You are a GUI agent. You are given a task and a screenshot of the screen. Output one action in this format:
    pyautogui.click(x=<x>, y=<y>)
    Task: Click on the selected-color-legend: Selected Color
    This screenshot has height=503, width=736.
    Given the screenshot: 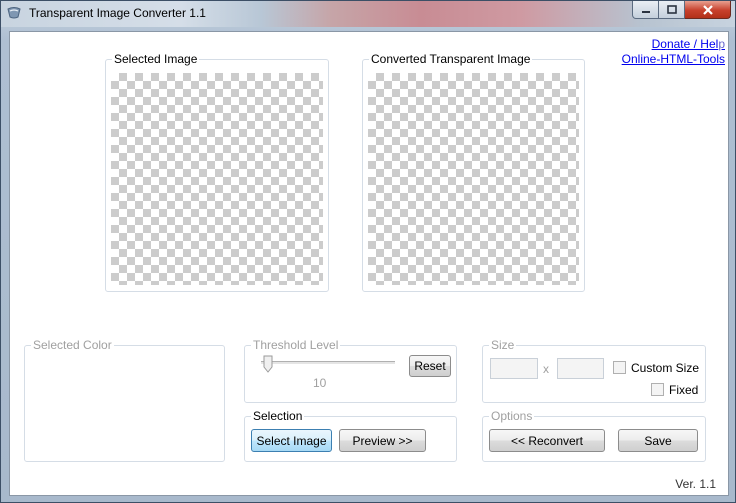 What is the action you would take?
    pyautogui.click(x=72, y=345)
    